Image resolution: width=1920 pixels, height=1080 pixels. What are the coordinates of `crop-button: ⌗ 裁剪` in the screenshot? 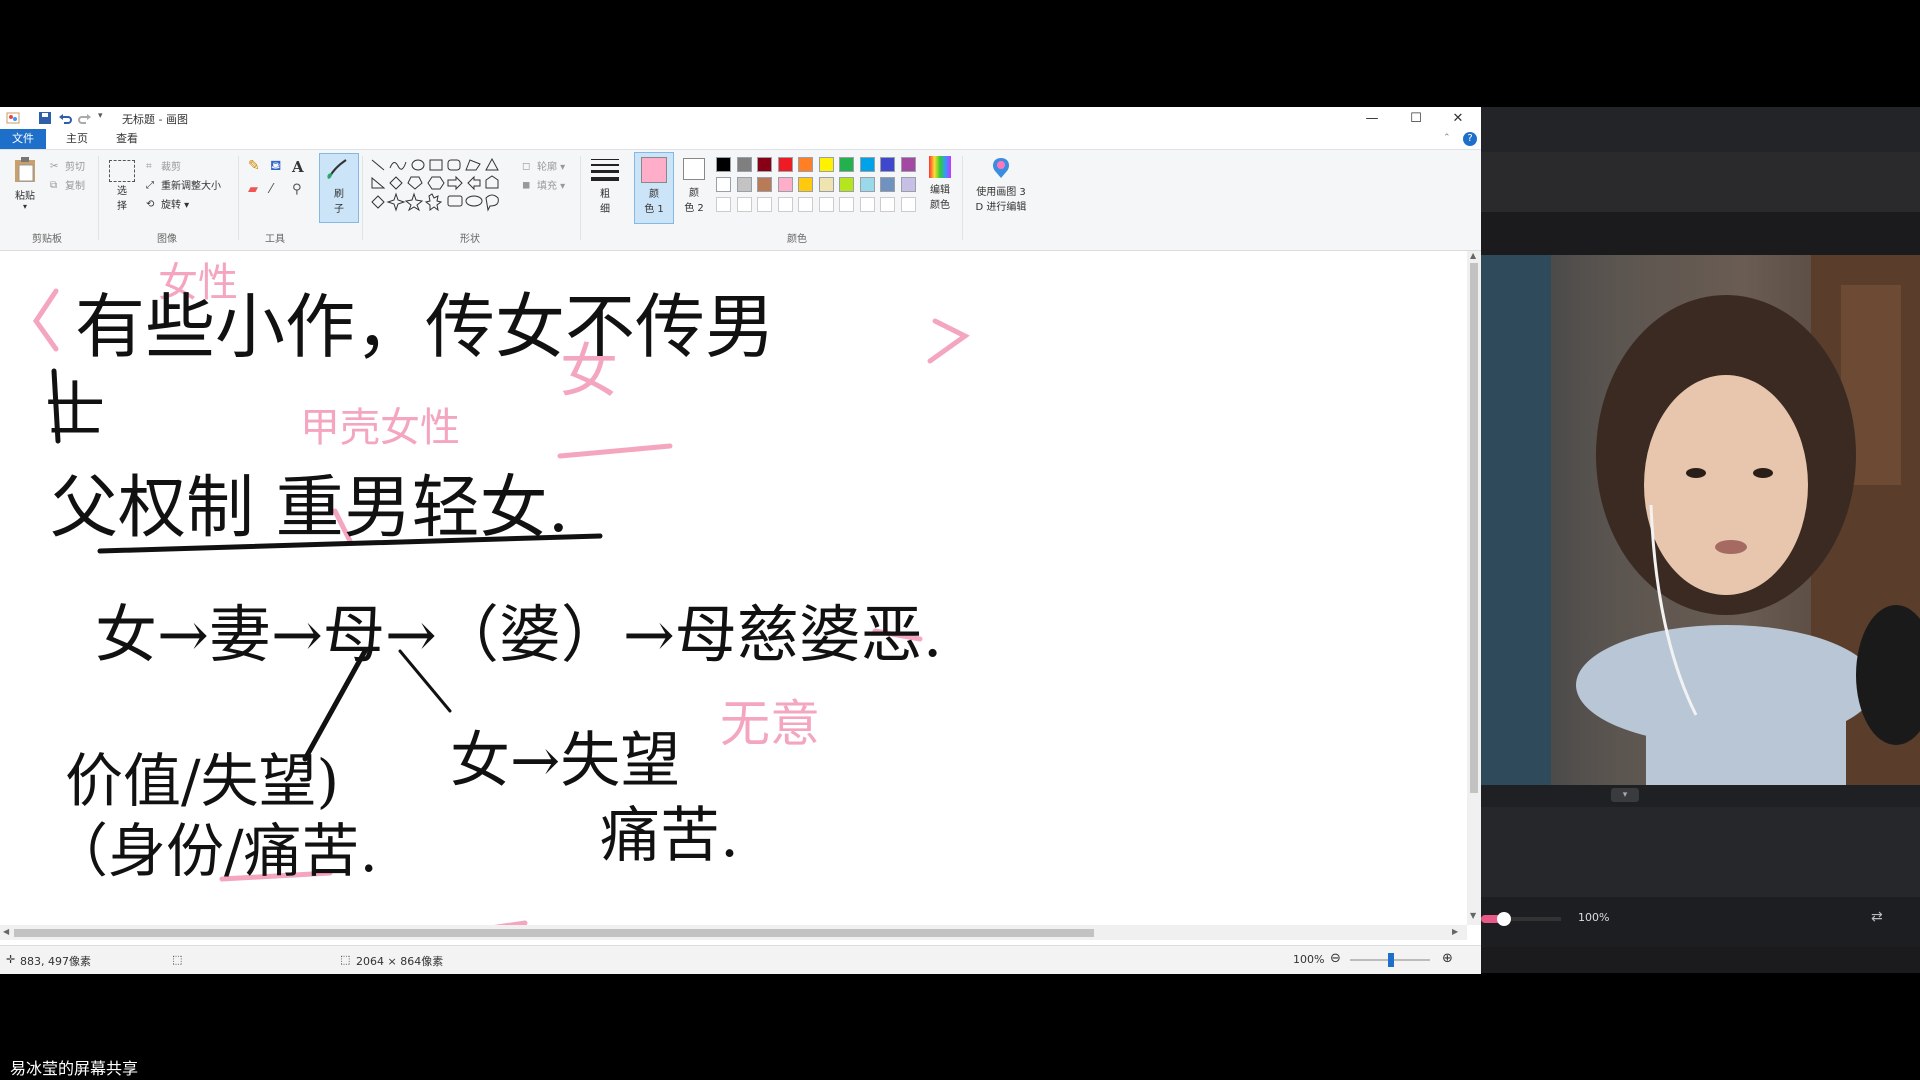 It's located at (163, 165).